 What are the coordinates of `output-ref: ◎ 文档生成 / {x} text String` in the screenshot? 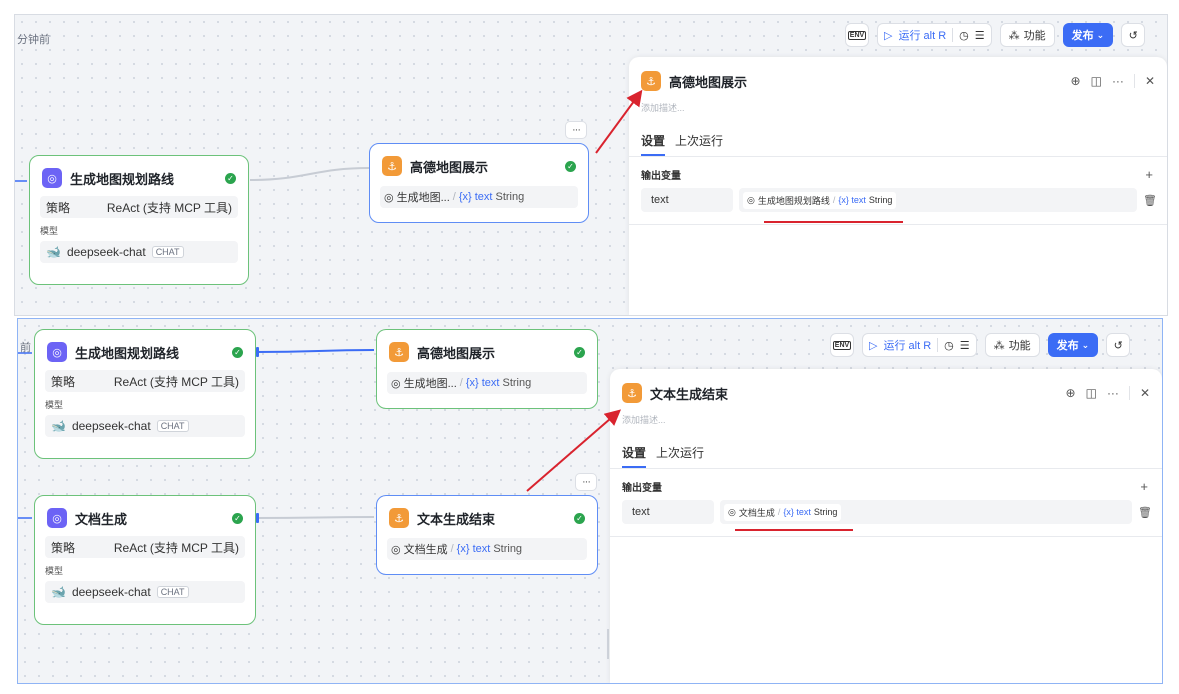 It's located at (487, 549).